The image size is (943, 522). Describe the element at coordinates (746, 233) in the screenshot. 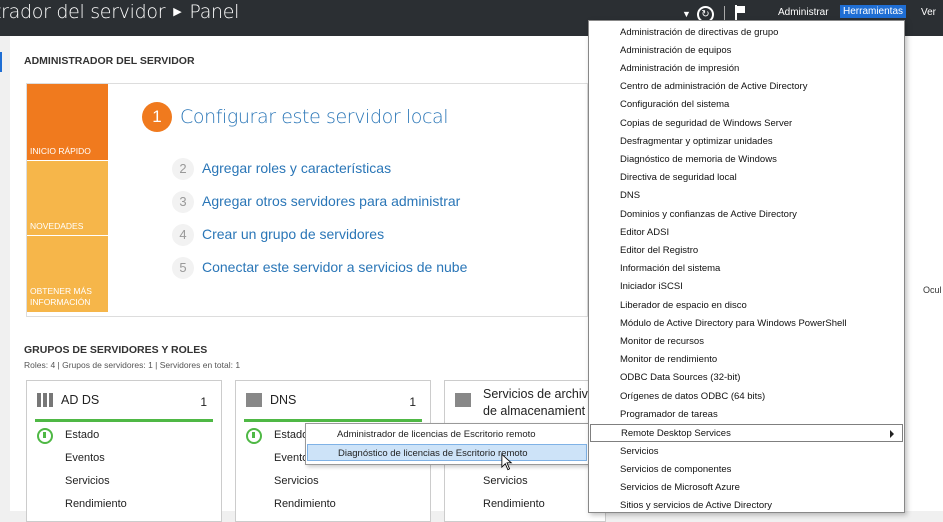

I see `menu-item: Editor ADSI` at that location.